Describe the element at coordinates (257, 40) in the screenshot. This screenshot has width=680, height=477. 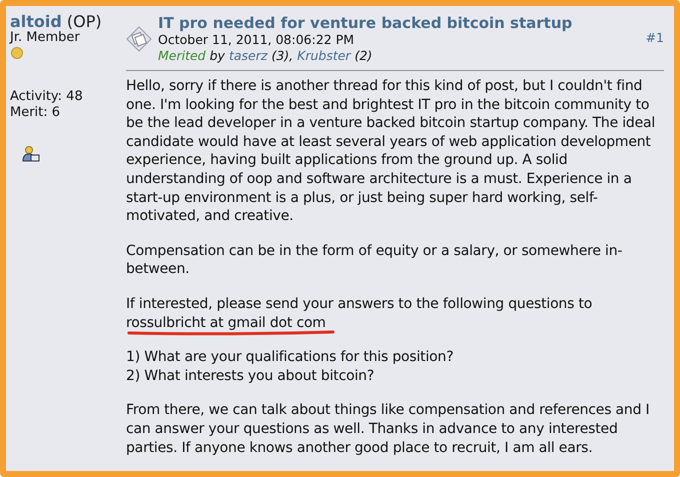
I see `post-date: October 11, 2011, 08:06:22 PM` at that location.